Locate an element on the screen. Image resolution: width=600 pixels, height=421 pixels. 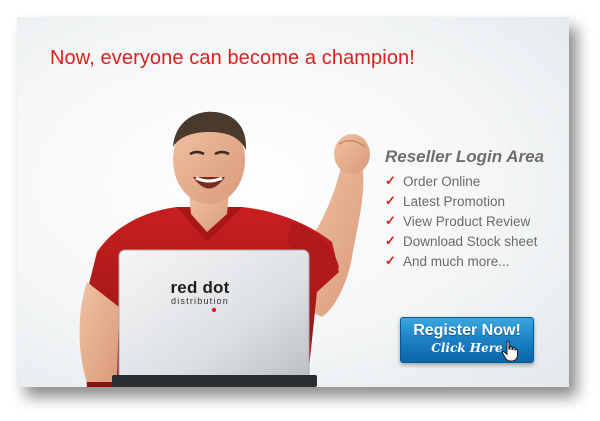
list-item-label: Download Stock sheet is located at coordinates (470, 241).